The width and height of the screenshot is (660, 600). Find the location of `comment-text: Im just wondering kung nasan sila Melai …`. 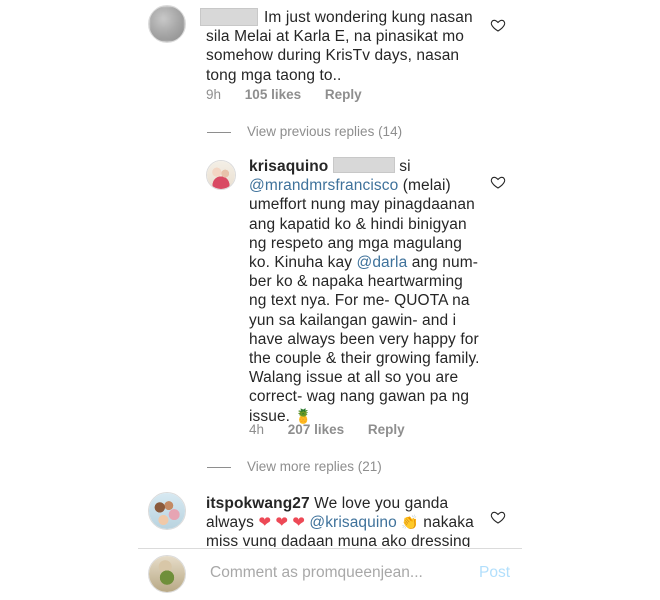

comment-text: Im just wondering kung nasan sila Melai … is located at coordinates (339, 46).